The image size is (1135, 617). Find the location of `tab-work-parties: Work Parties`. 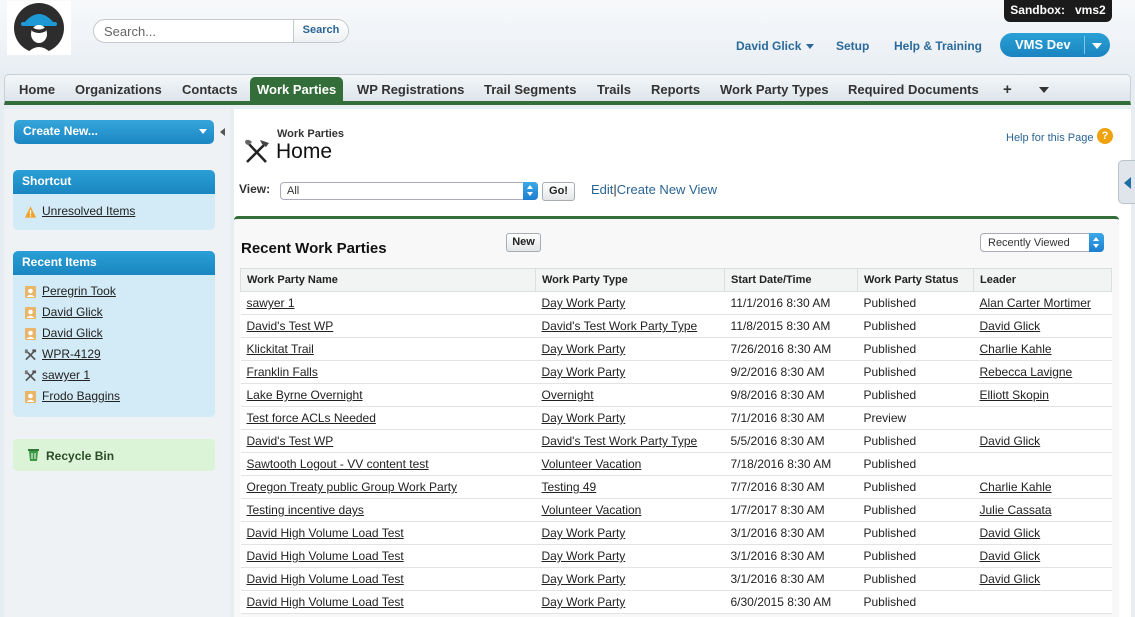

tab-work-parties: Work Parties is located at coordinates (297, 90).